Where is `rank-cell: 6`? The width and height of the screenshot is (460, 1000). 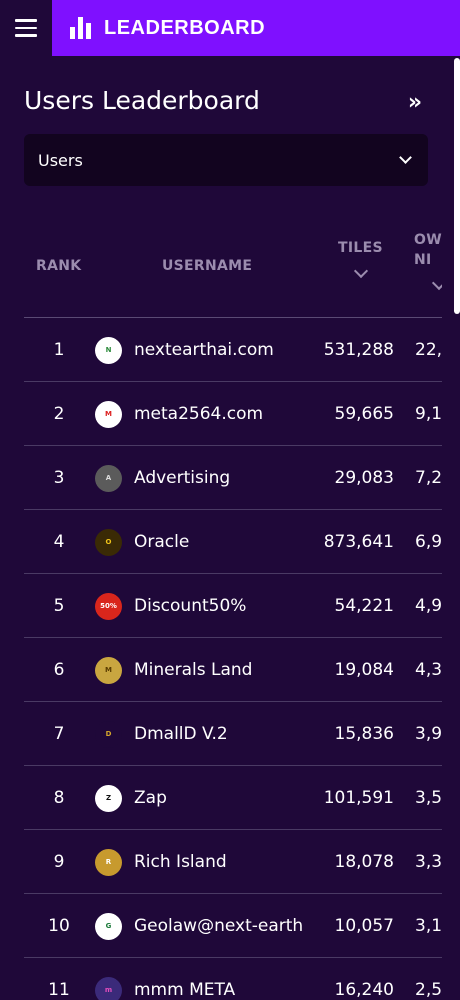
rank-cell: 6 is located at coordinates (59, 670).